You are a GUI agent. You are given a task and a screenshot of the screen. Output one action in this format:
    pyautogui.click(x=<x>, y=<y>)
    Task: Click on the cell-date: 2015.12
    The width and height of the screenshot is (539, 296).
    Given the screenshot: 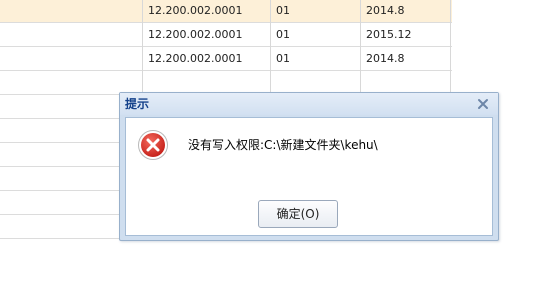 What is the action you would take?
    pyautogui.click(x=389, y=34)
    